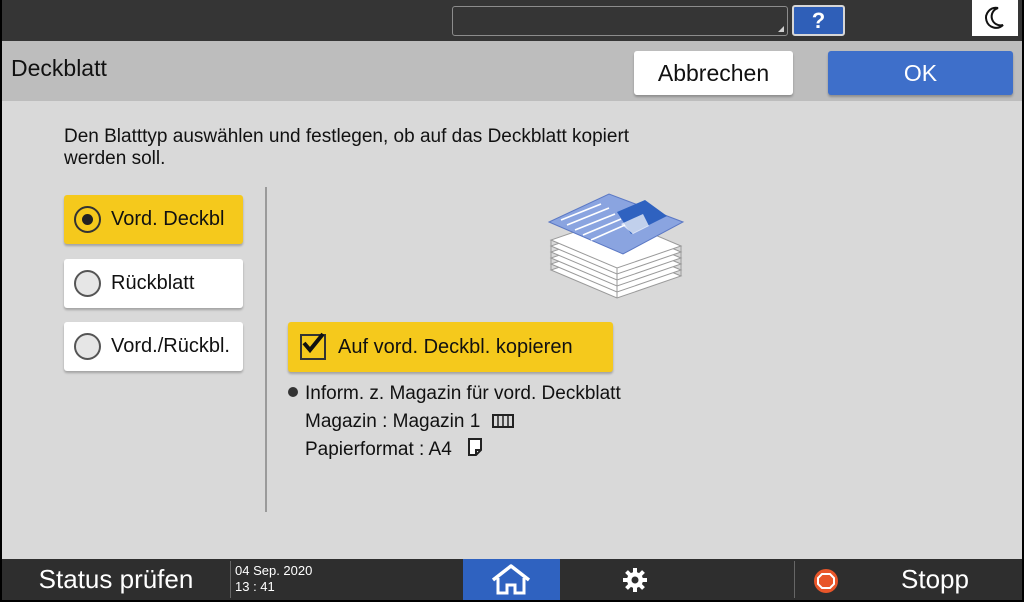  I want to click on bottom-bar: Status prüfen 04 Sep. 2020 13 : 41 Stopp, so click(512, 579).